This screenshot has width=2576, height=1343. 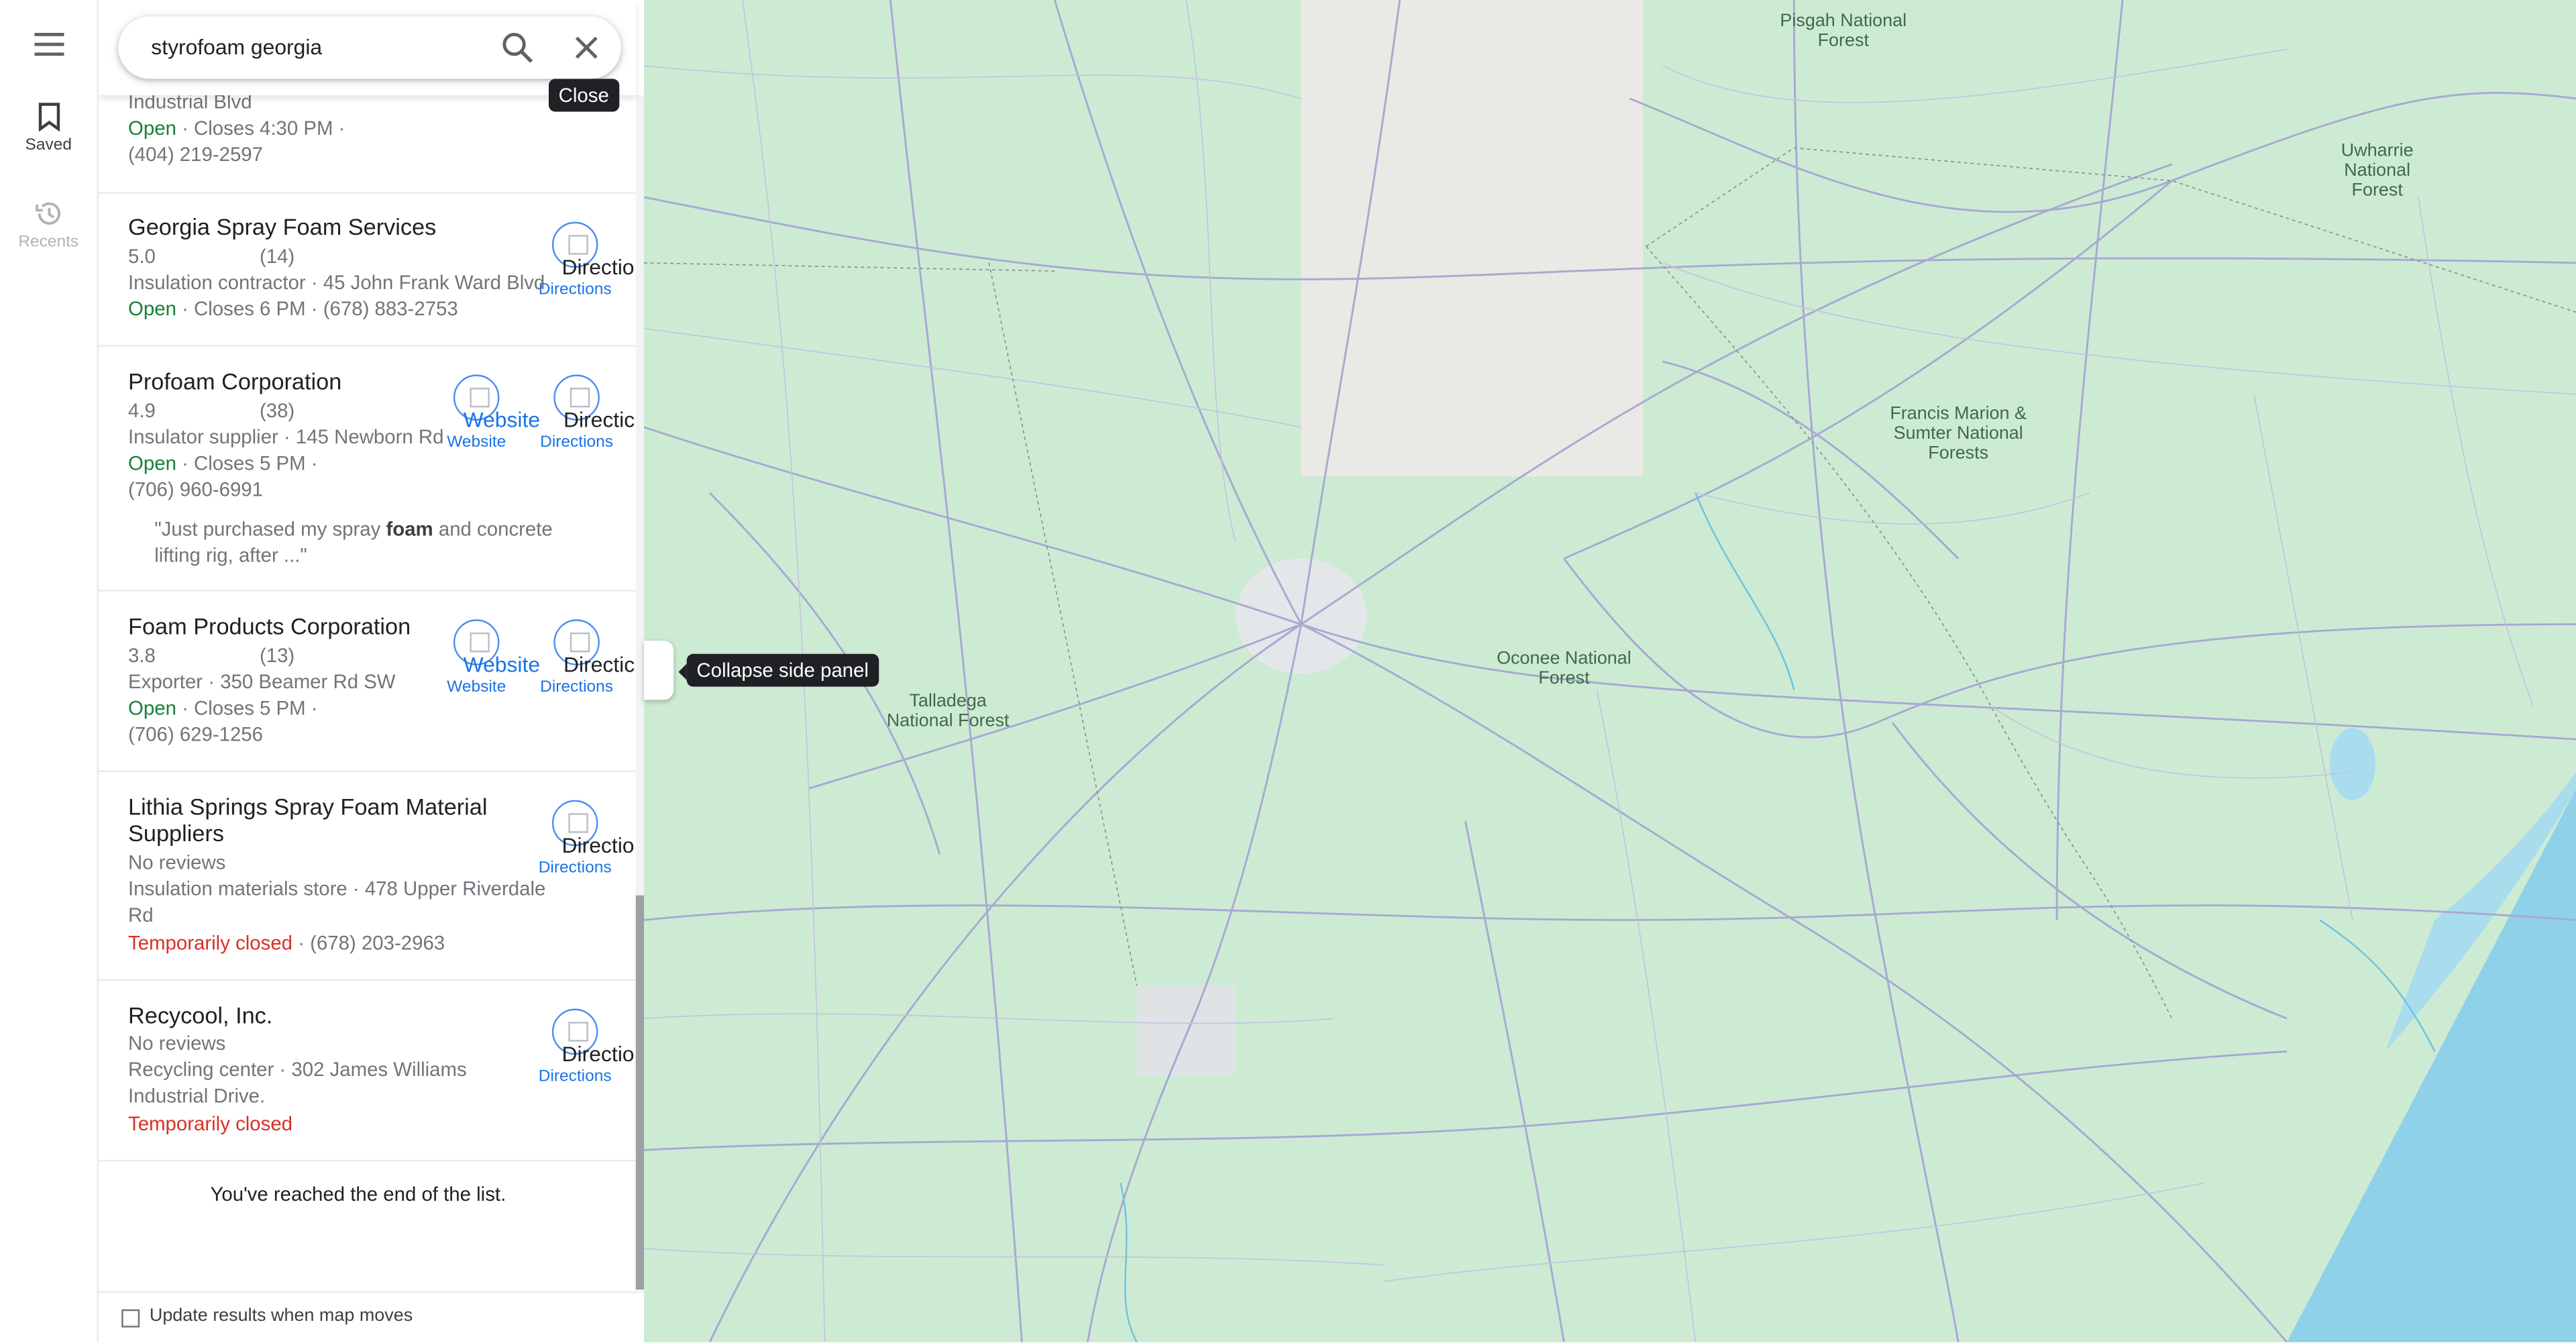 I want to click on close-tooltip: Close, so click(x=583, y=95).